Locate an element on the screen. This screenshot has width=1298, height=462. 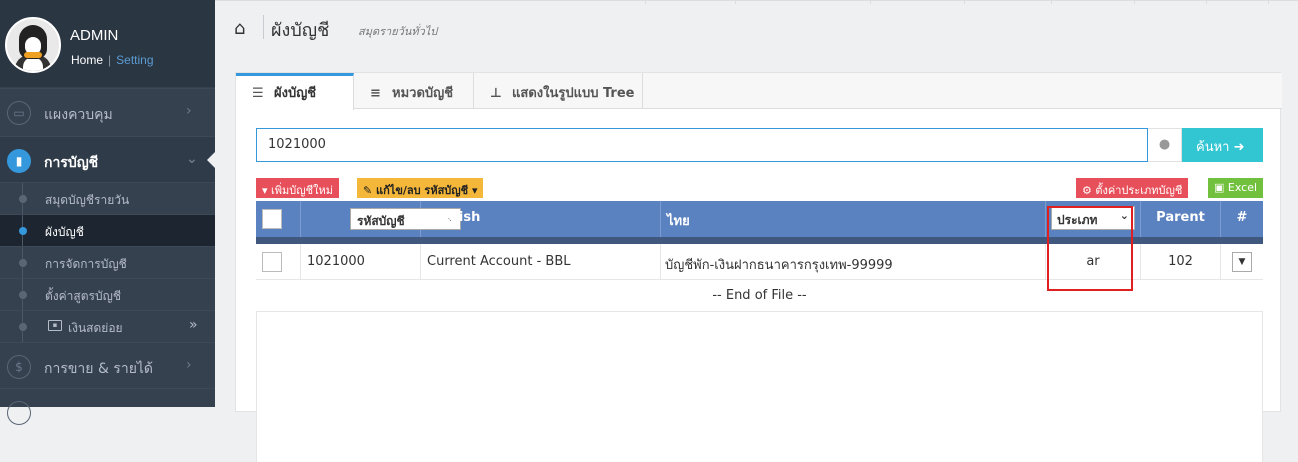
home-link: Home is located at coordinates (87, 60).